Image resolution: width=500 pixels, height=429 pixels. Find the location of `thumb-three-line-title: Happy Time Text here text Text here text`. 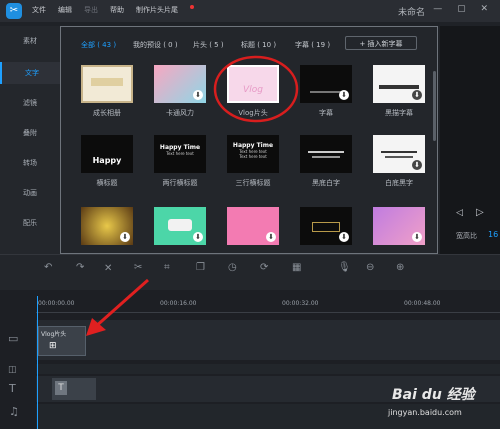

thumb-three-line-title: Happy Time Text here text Text here text is located at coordinates (253, 154).